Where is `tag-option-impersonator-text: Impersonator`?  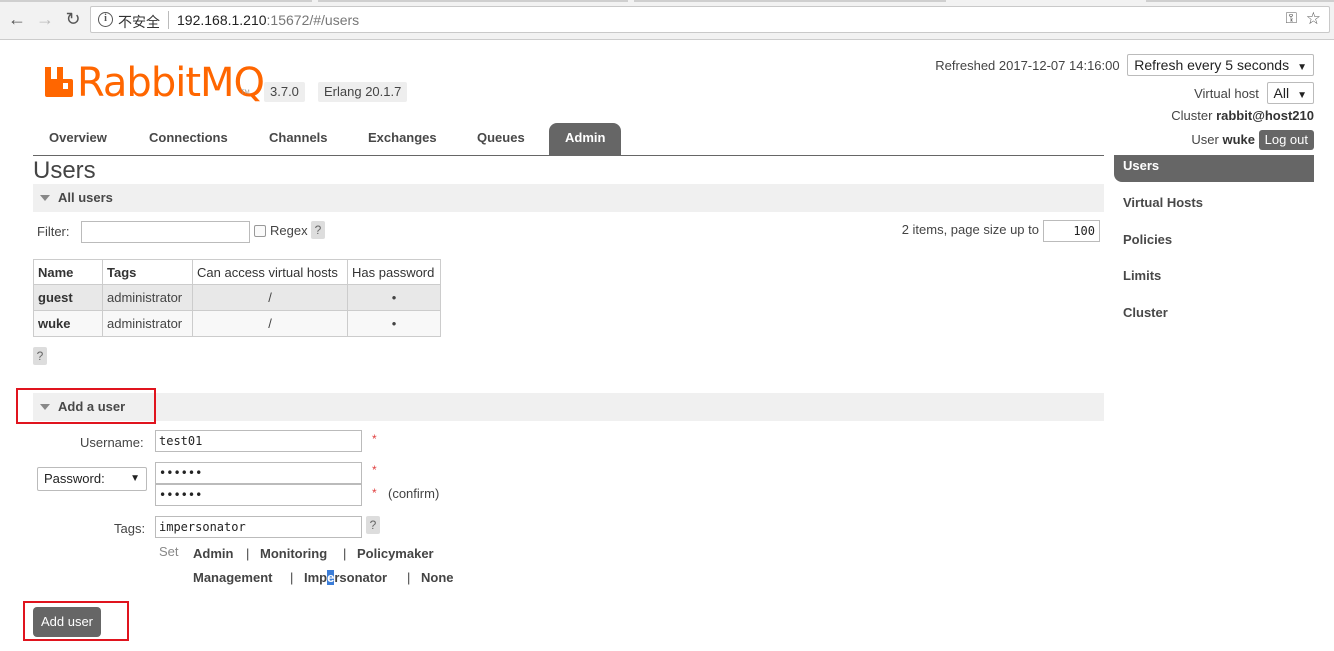 tag-option-impersonator-text: Impersonator is located at coordinates (346, 577).